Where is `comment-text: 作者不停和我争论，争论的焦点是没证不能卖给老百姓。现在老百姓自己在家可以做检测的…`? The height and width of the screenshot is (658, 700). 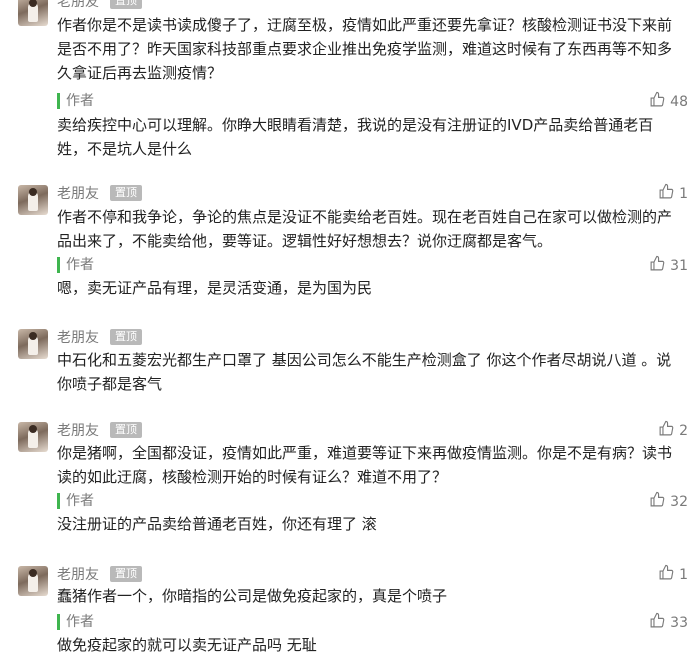 comment-text: 作者不停和我争论，争论的焦点是没证不能卖给老百姓。现在老百姓自己在家可以做检测的… is located at coordinates (365, 229).